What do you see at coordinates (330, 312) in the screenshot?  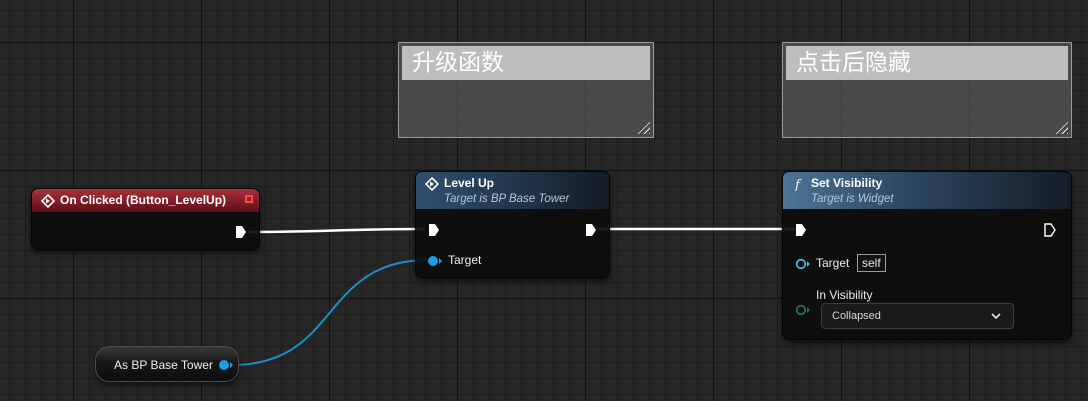 I see `object-wire-cast-to-target` at bounding box center [330, 312].